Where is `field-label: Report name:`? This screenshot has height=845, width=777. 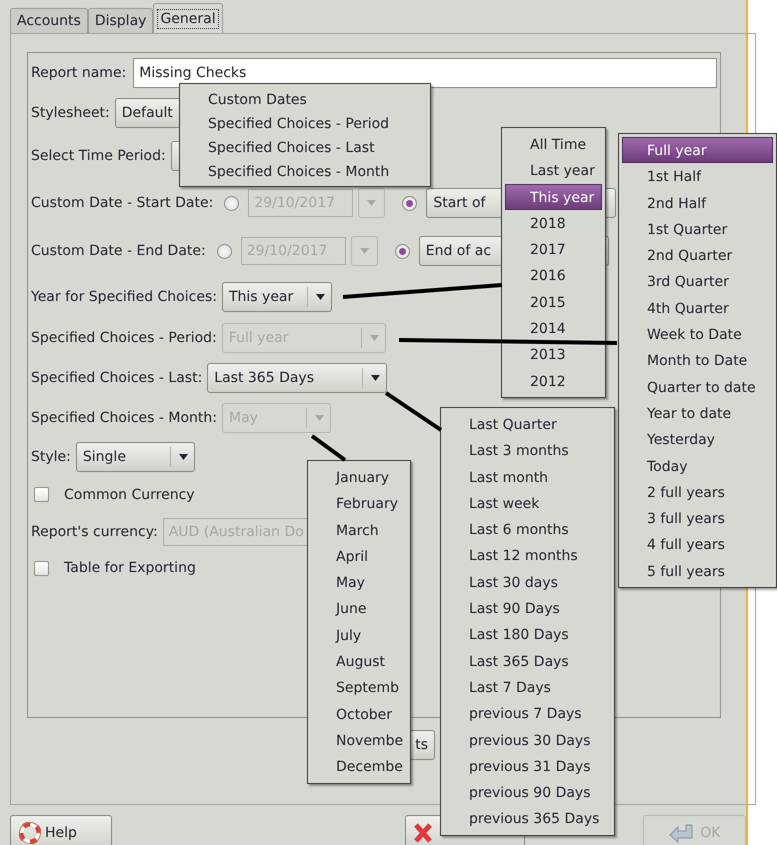
field-label: Report name: is located at coordinates (78, 73).